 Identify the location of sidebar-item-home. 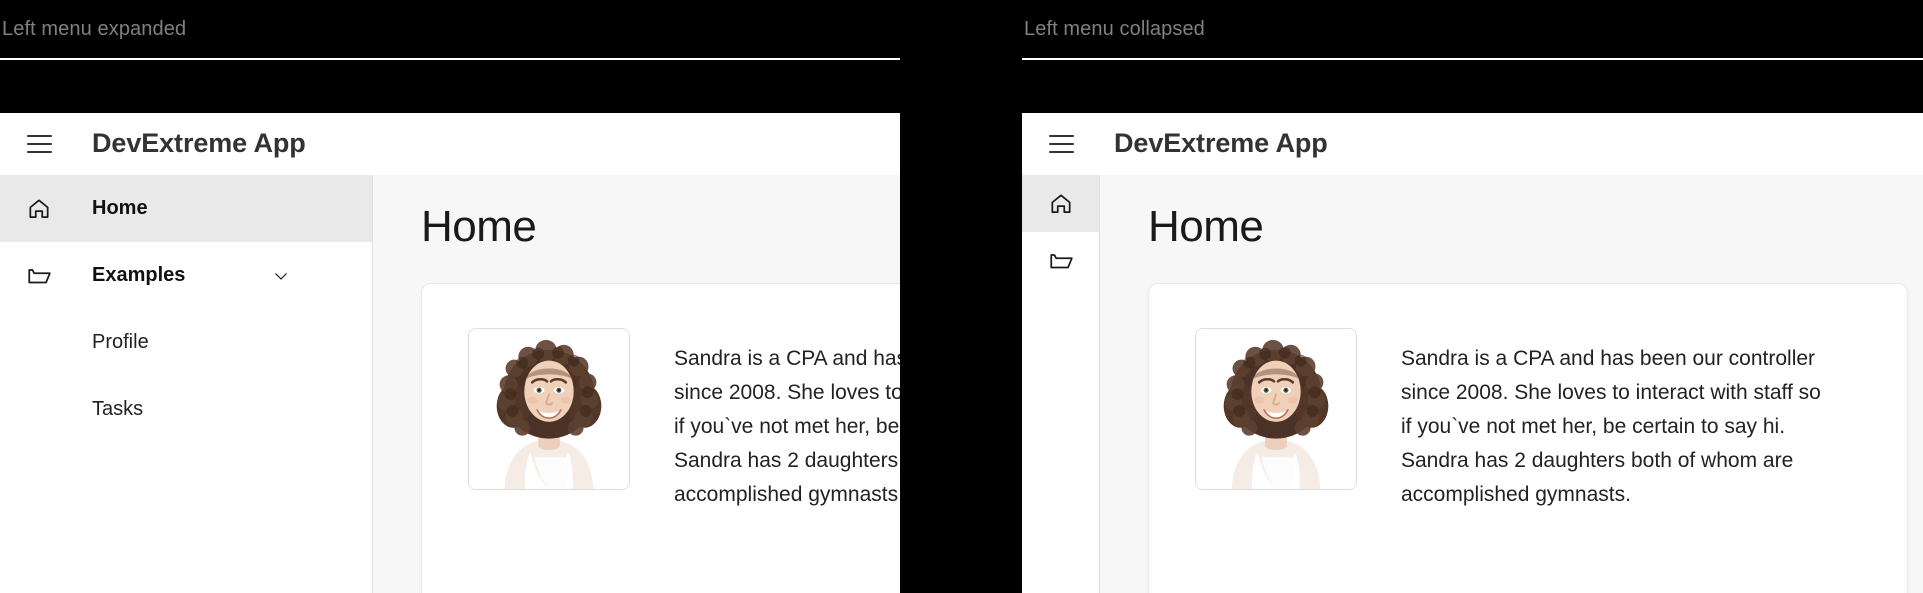
(1060, 203).